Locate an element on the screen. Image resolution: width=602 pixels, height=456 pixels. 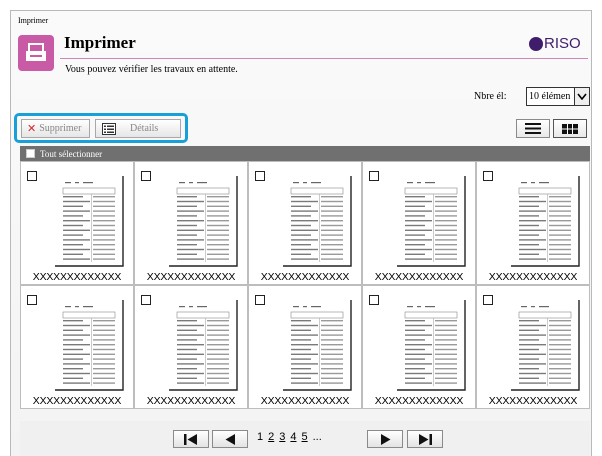
page-link: 2 is located at coordinates (271, 437).